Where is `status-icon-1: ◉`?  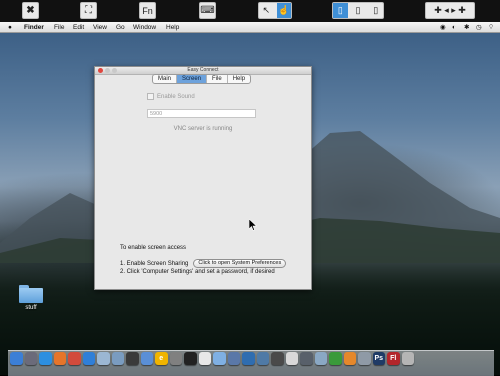
status-icon-1: ◉ is located at coordinates (443, 27).